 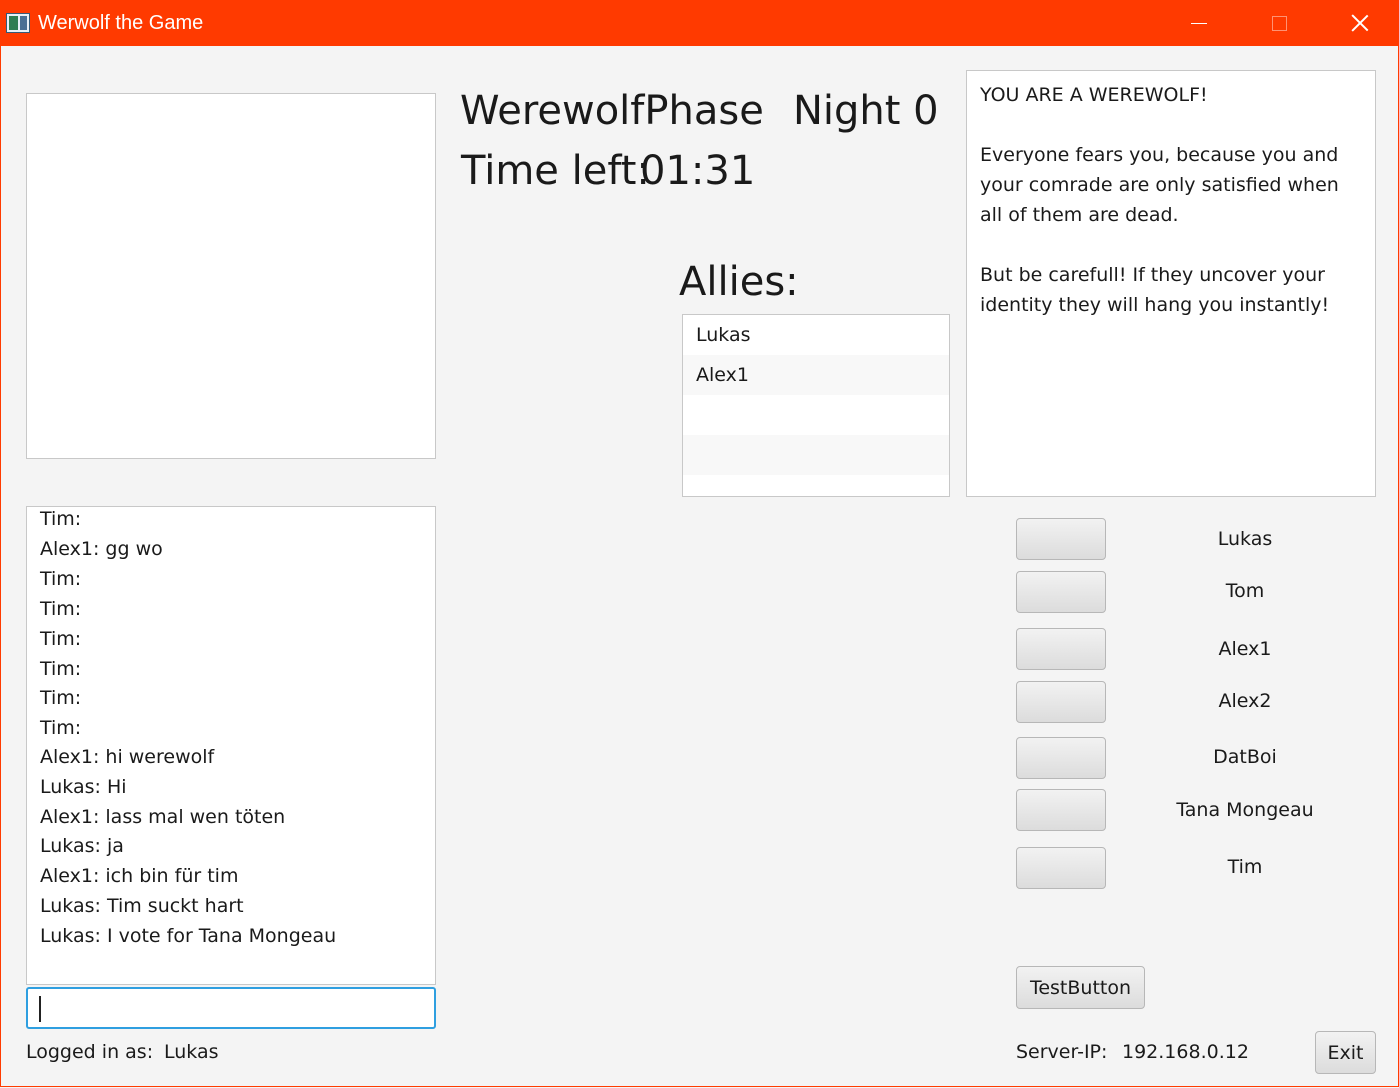 I want to click on player-name: Tim, so click(x=1245, y=867).